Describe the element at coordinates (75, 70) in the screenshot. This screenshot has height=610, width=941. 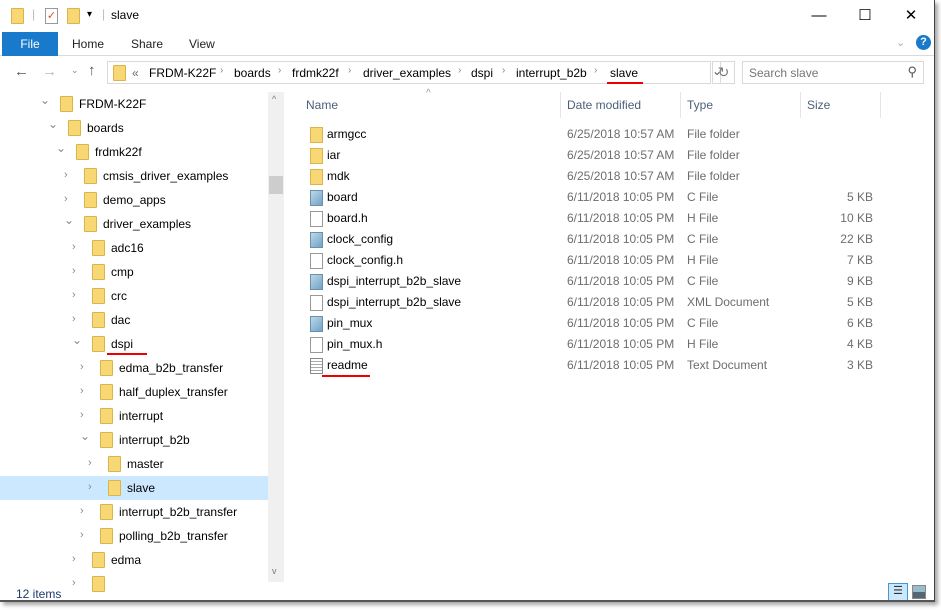
I see `recent-locations-icon: ⌄` at that location.